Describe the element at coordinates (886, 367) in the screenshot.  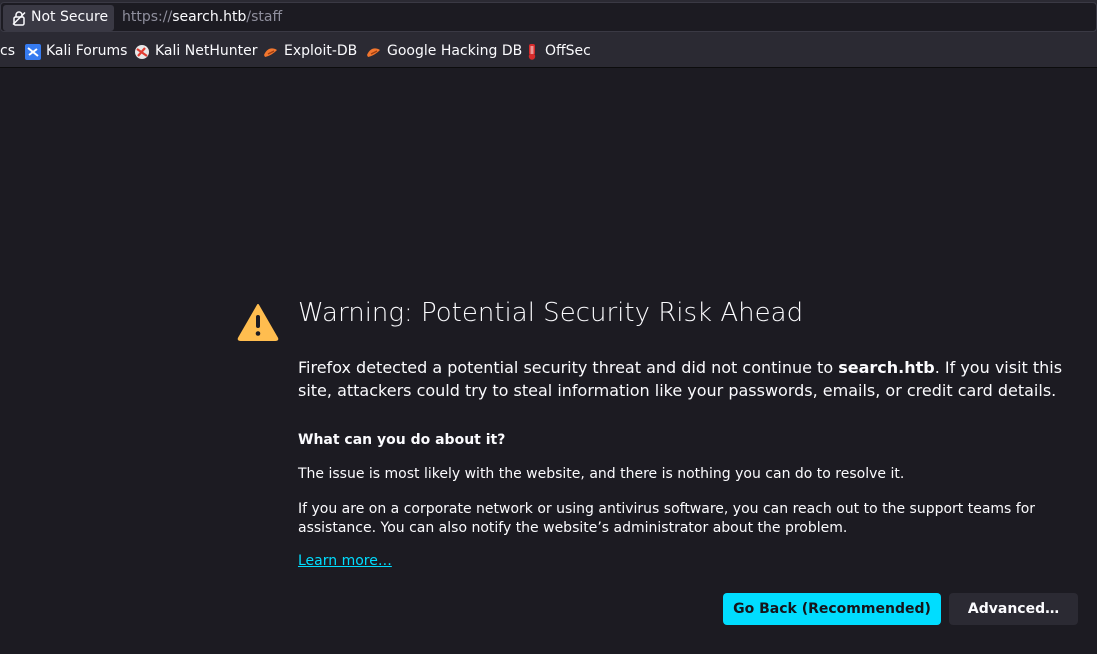
I see `desc-host: search.htb` at that location.